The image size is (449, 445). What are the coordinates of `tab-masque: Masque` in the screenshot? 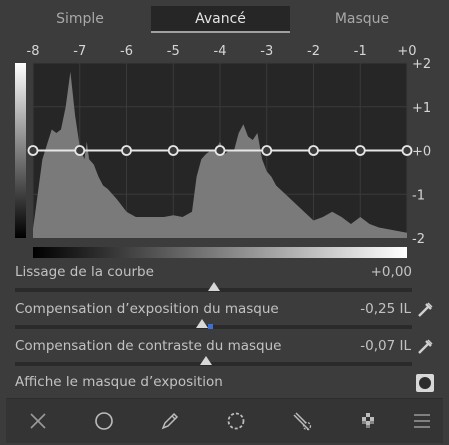 It's located at (362, 19).